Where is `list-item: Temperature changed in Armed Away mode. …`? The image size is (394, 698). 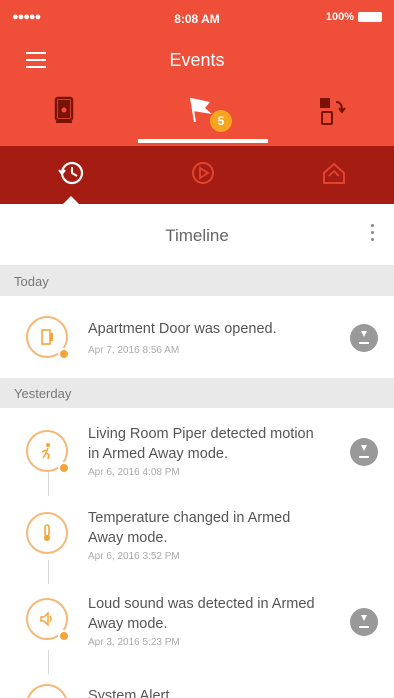
list-item: Temperature changed in Armed Away mode. … is located at coordinates (197, 538).